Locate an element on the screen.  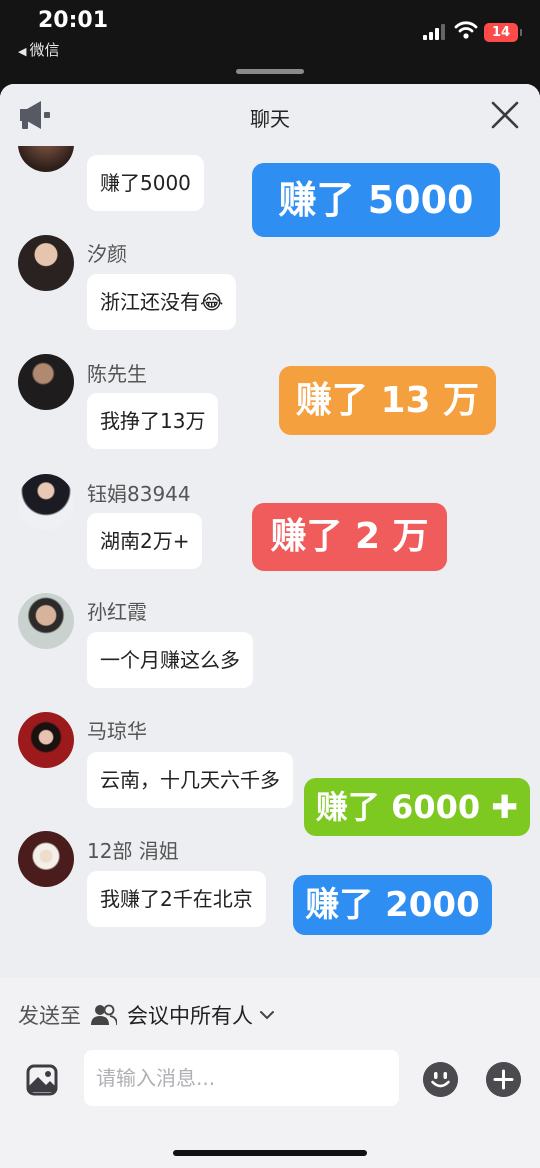
message-bubble: 一个月赚这么多 is located at coordinates (170, 660).